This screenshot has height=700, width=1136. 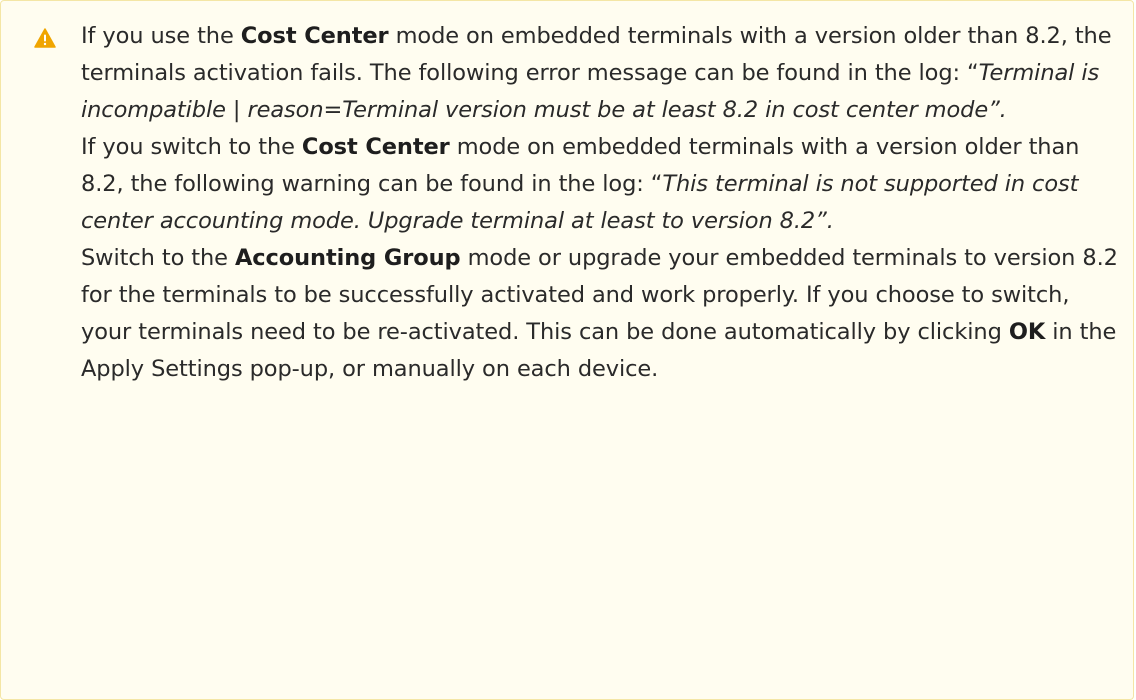 What do you see at coordinates (1027, 332) in the screenshot?
I see `ok-term: OK` at bounding box center [1027, 332].